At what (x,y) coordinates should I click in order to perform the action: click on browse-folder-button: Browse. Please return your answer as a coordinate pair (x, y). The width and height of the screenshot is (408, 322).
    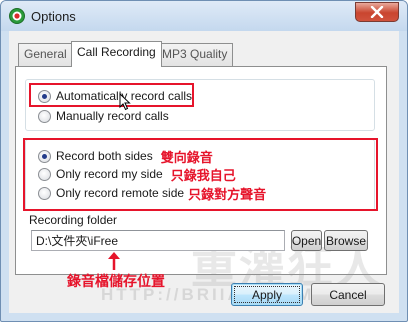
    Looking at the image, I should click on (346, 240).